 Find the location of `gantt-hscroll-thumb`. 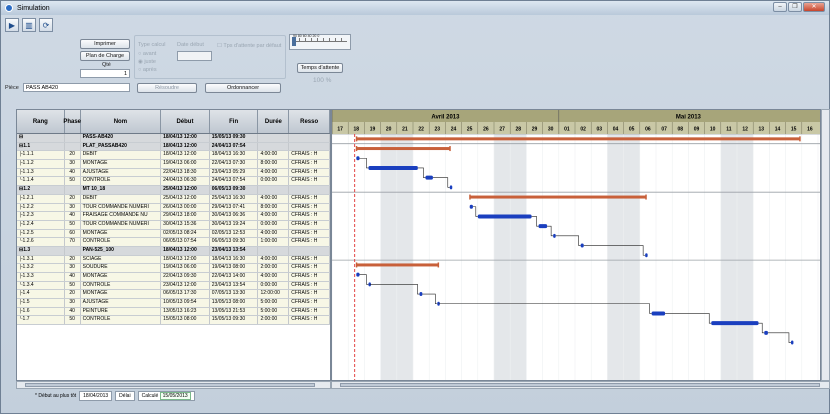

gantt-hscroll-thumb is located at coordinates (580, 385).